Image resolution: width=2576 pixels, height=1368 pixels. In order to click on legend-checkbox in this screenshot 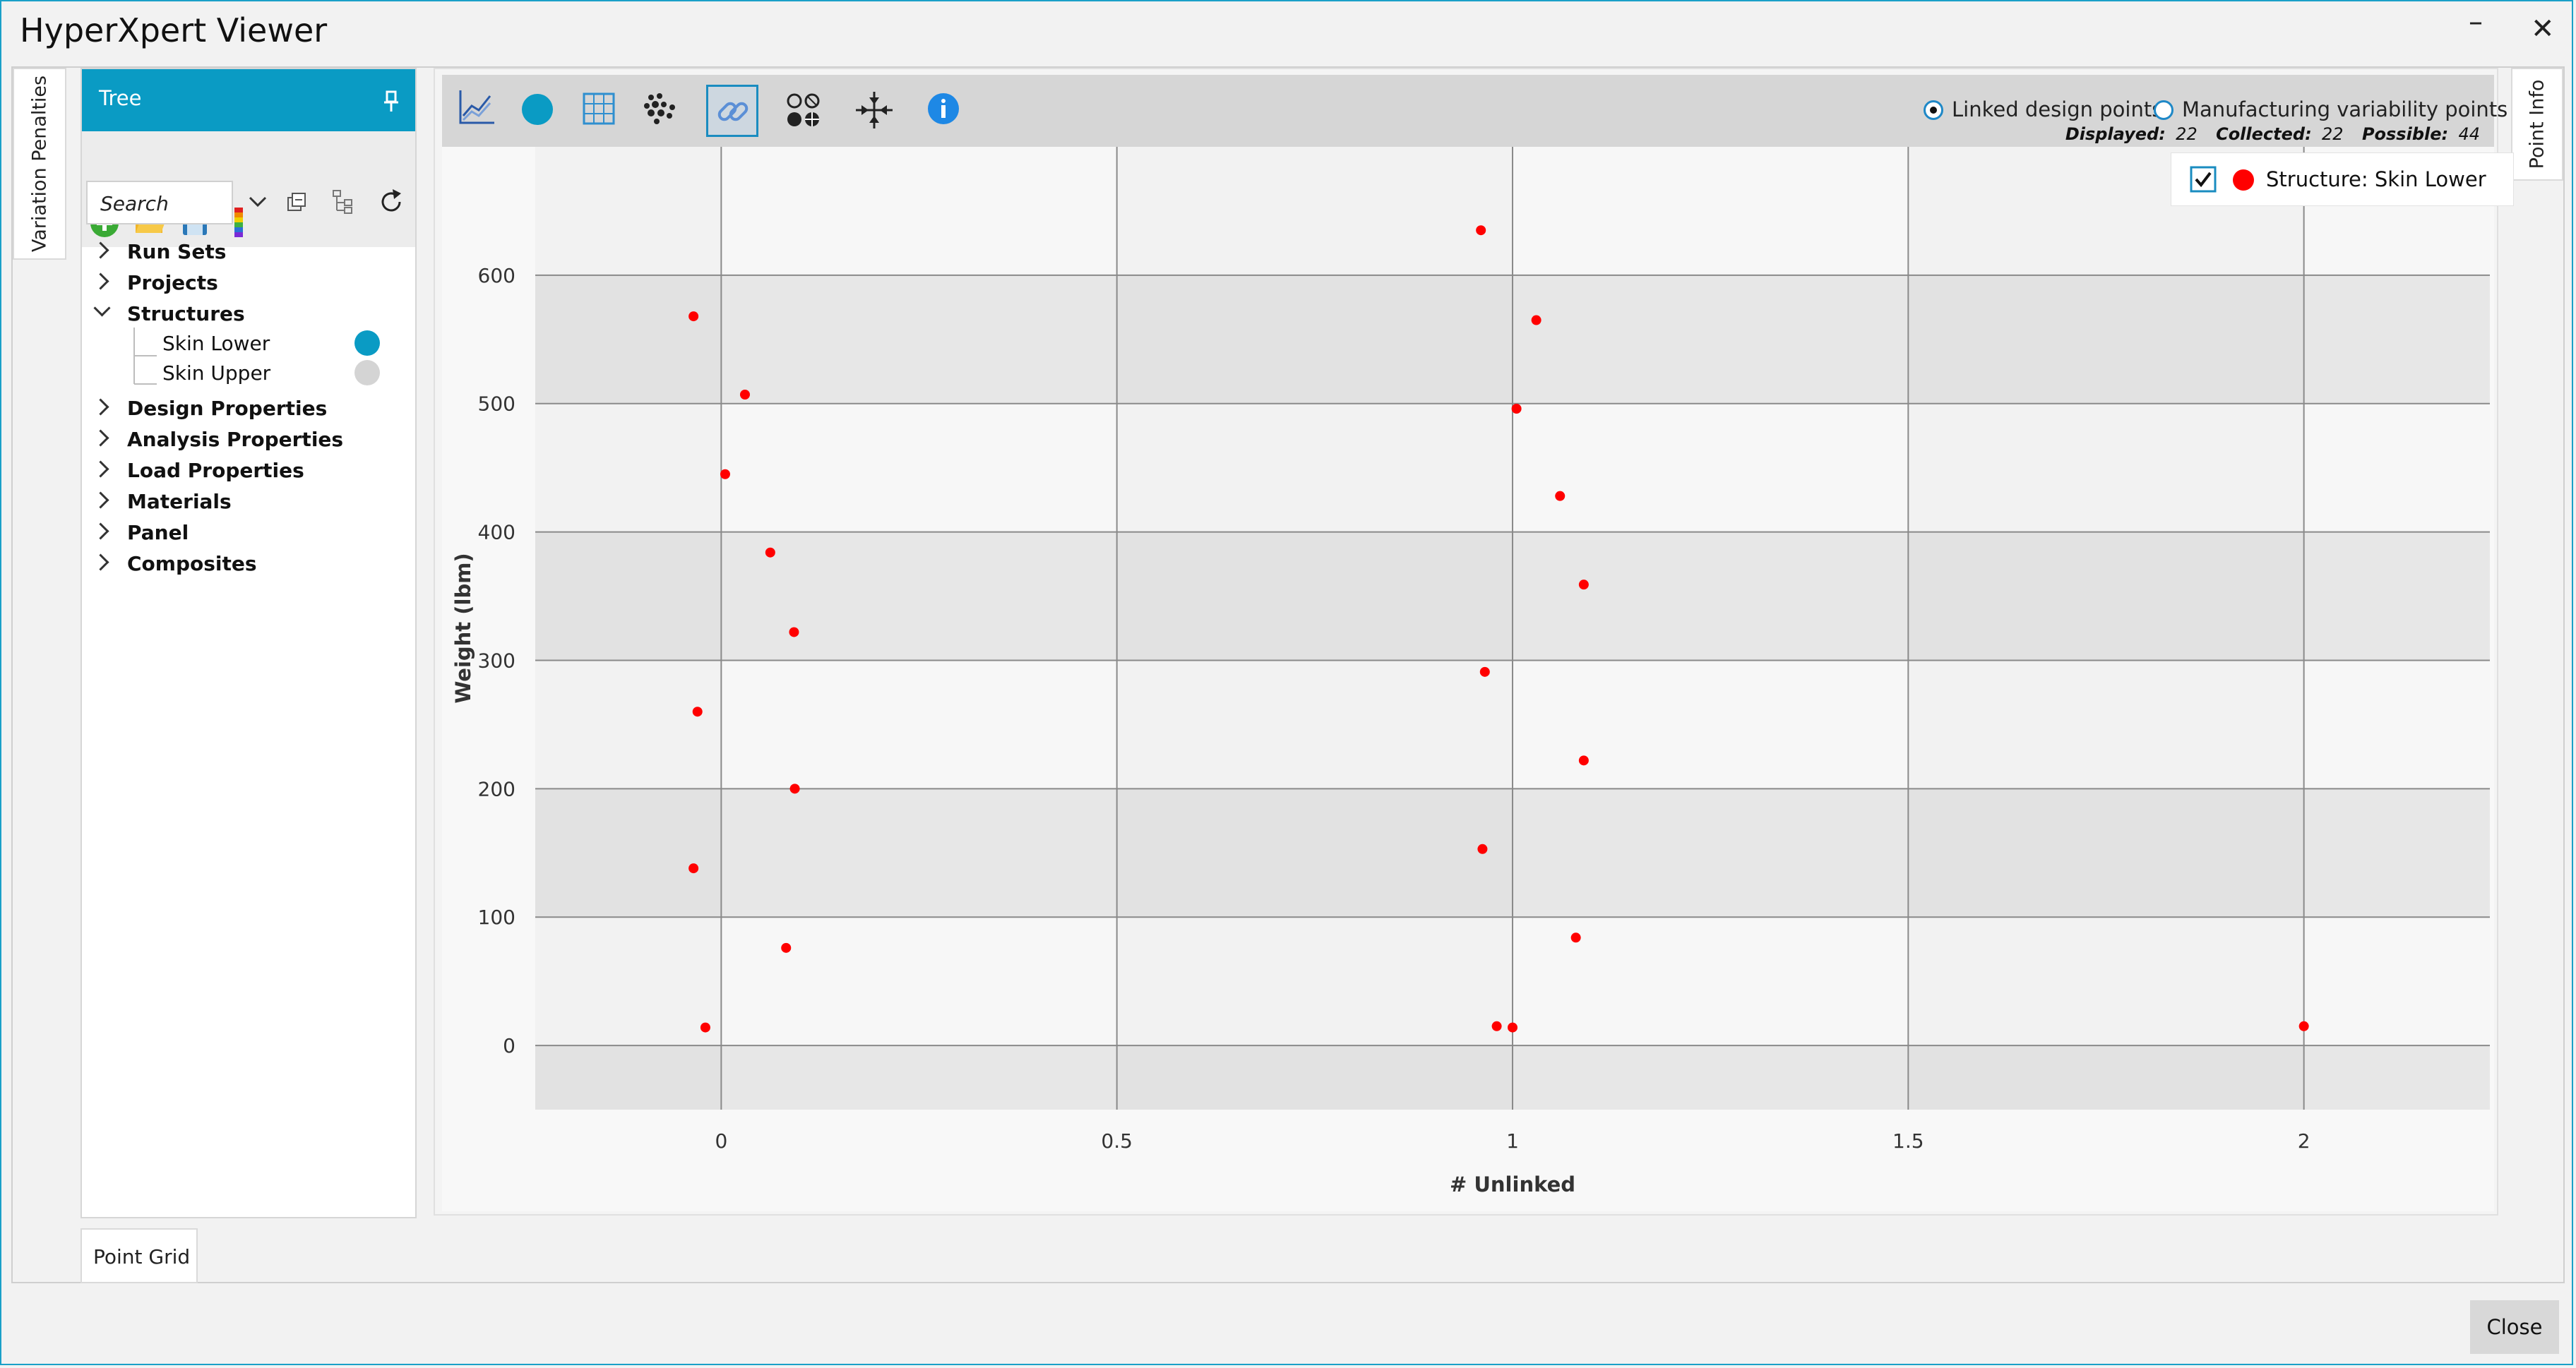, I will do `click(2203, 180)`.